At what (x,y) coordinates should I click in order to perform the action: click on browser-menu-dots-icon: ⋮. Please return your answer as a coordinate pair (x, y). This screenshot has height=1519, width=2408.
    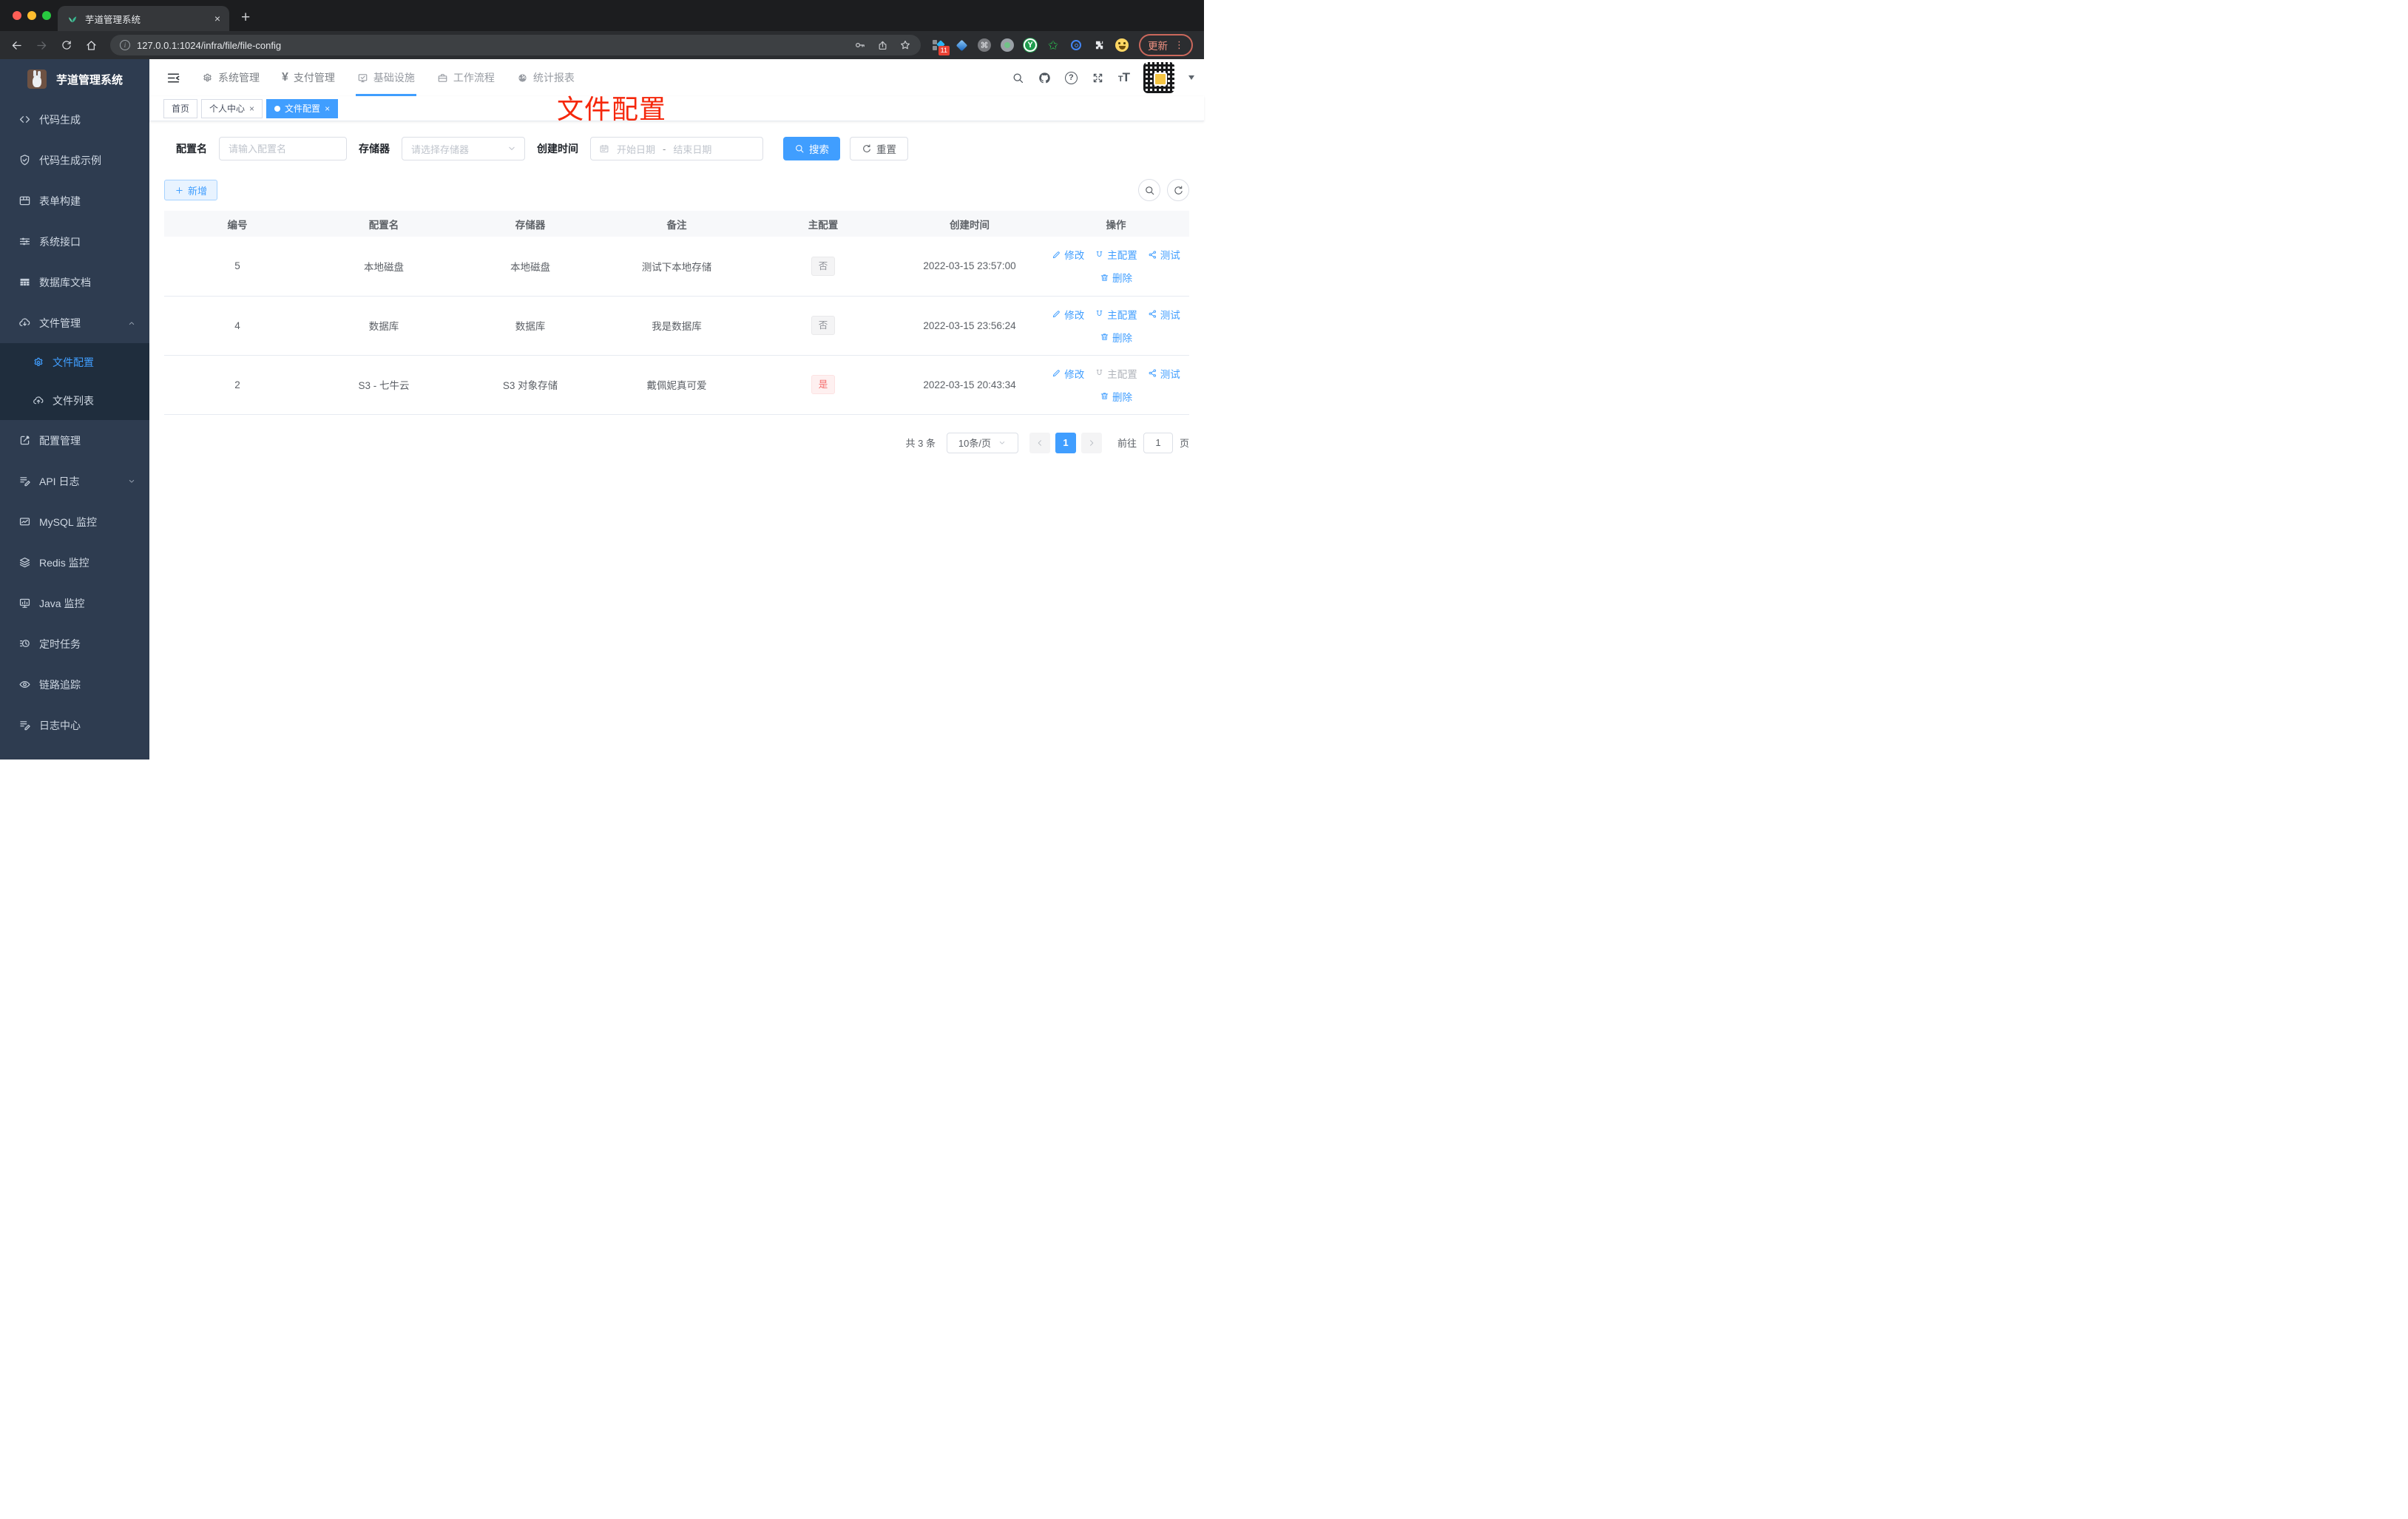
    Looking at the image, I should click on (1179, 45).